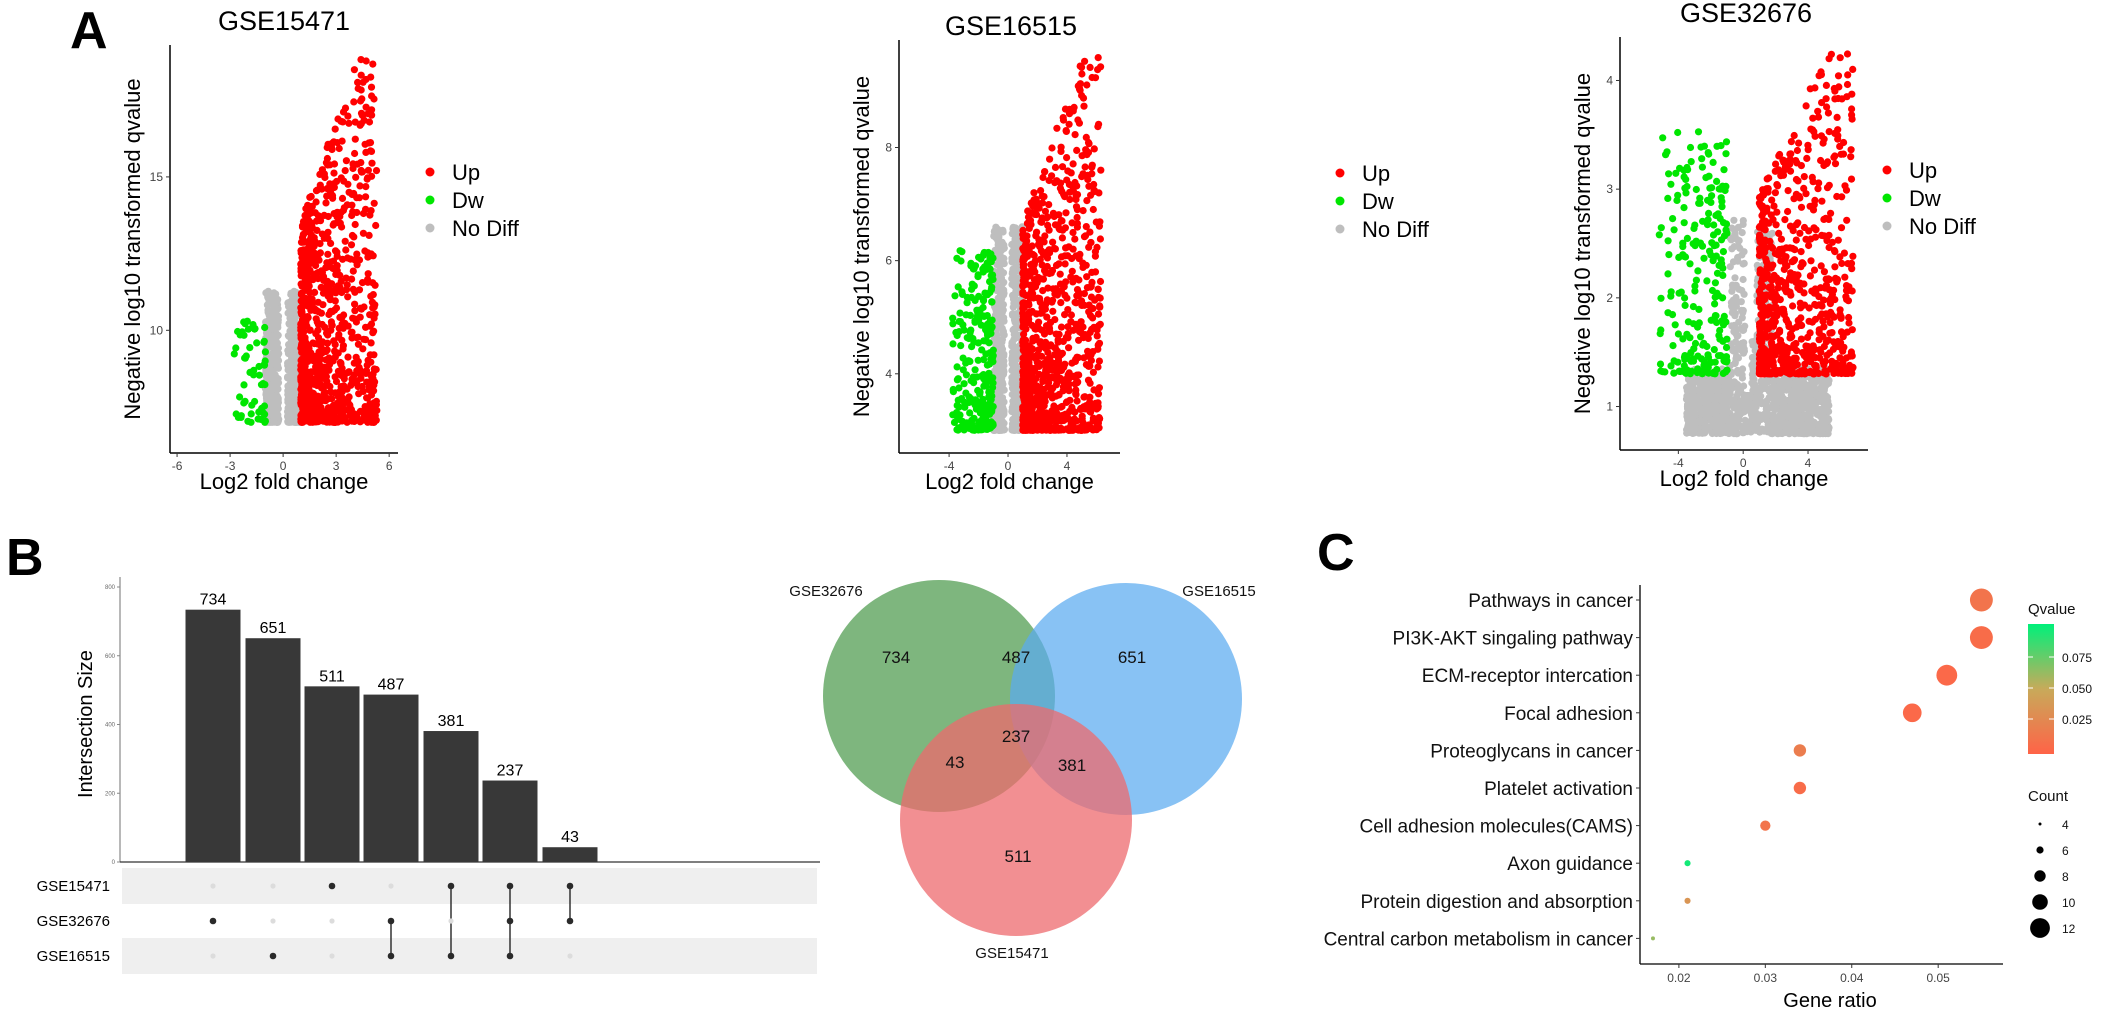 Image resolution: width=2115 pixels, height=1014 pixels. I want to click on scatter-points, so click(305, 241).